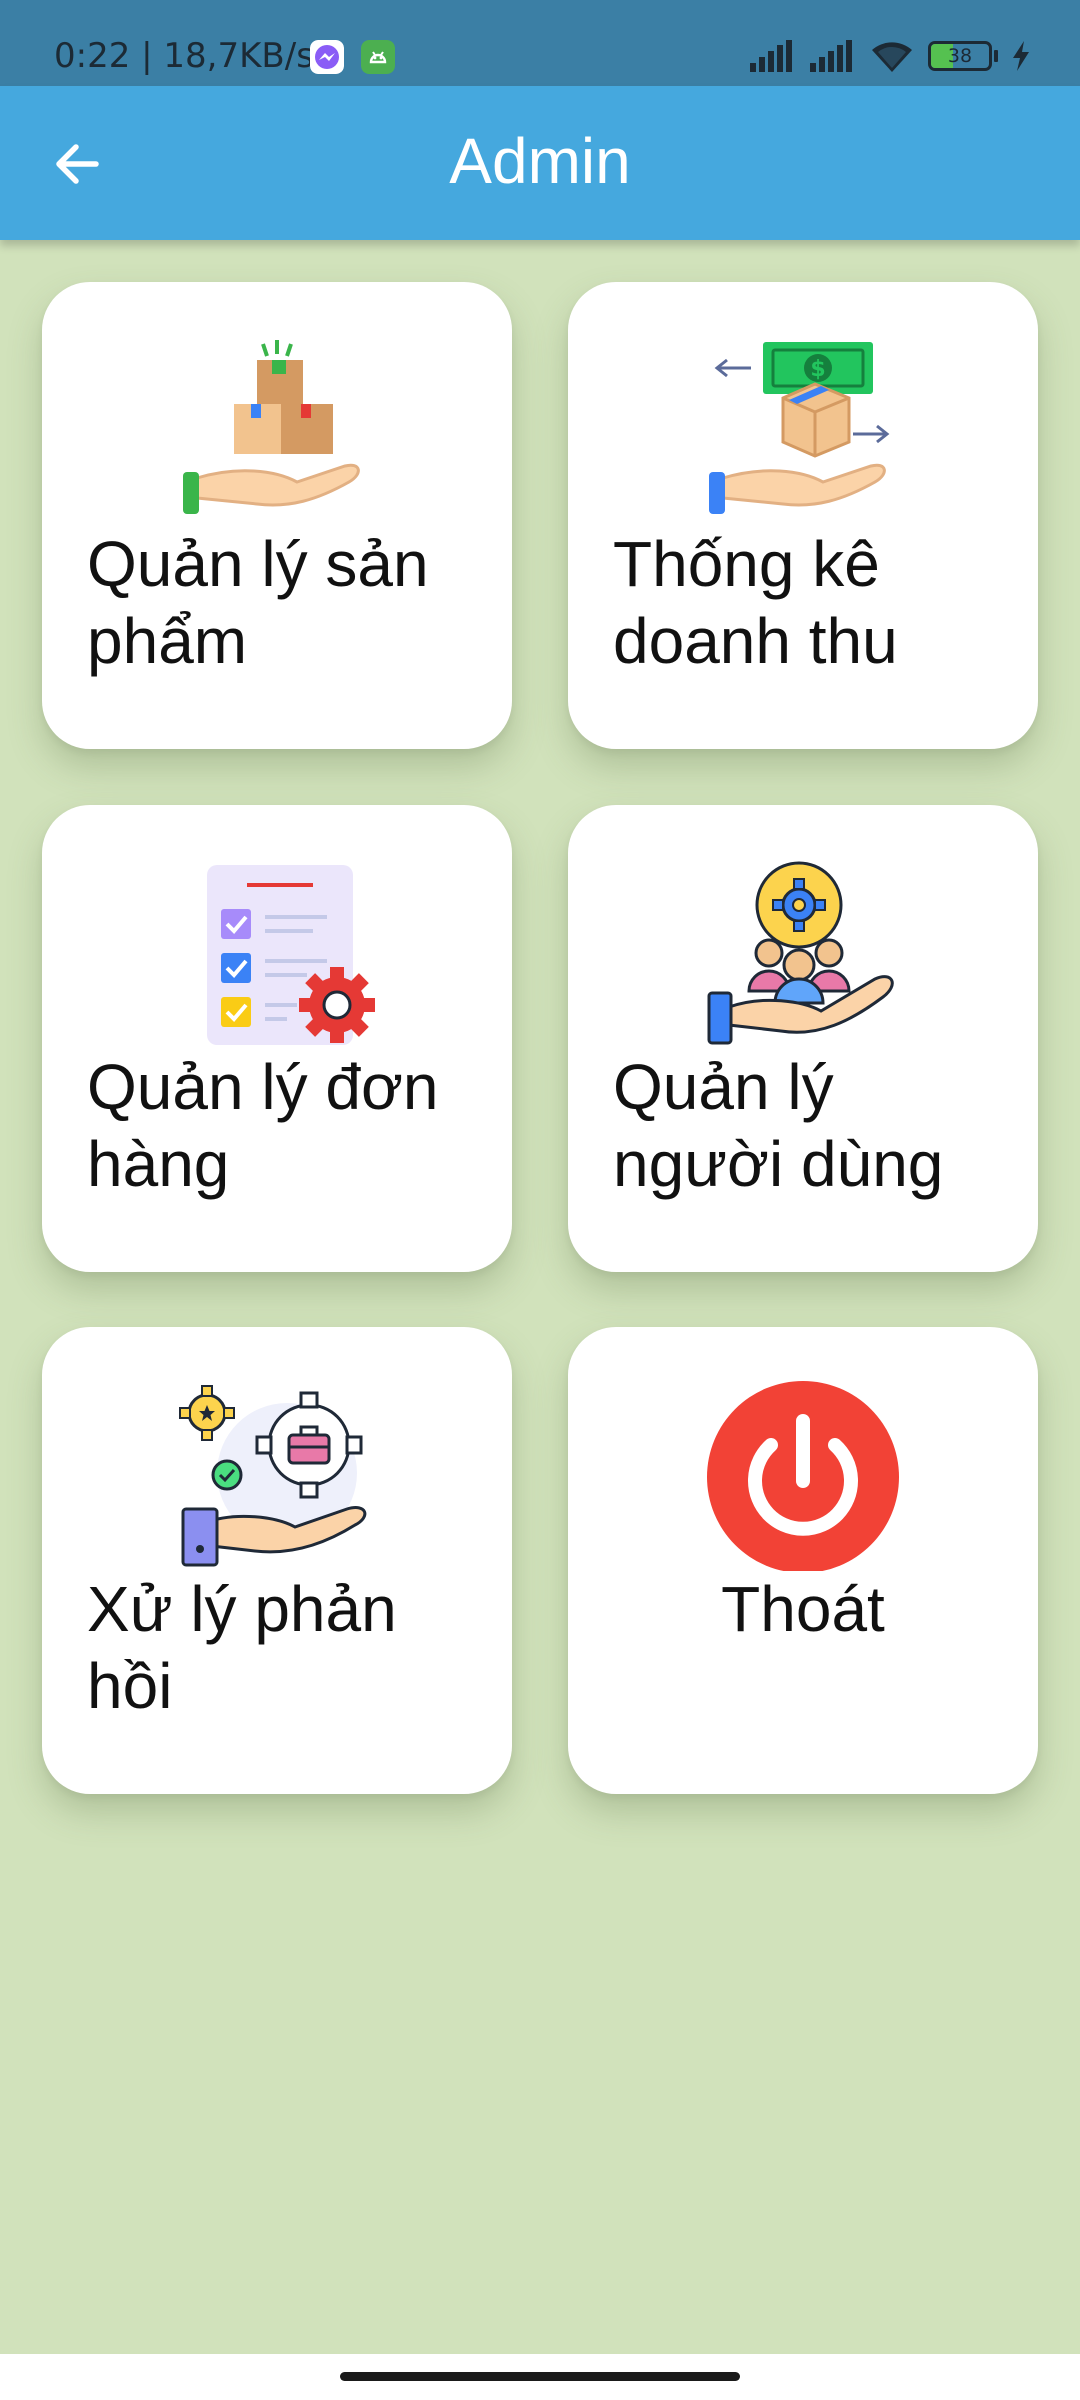  What do you see at coordinates (242, 1647) in the screenshot?
I see `menu-card-label: Xử lý phản hồi` at bounding box center [242, 1647].